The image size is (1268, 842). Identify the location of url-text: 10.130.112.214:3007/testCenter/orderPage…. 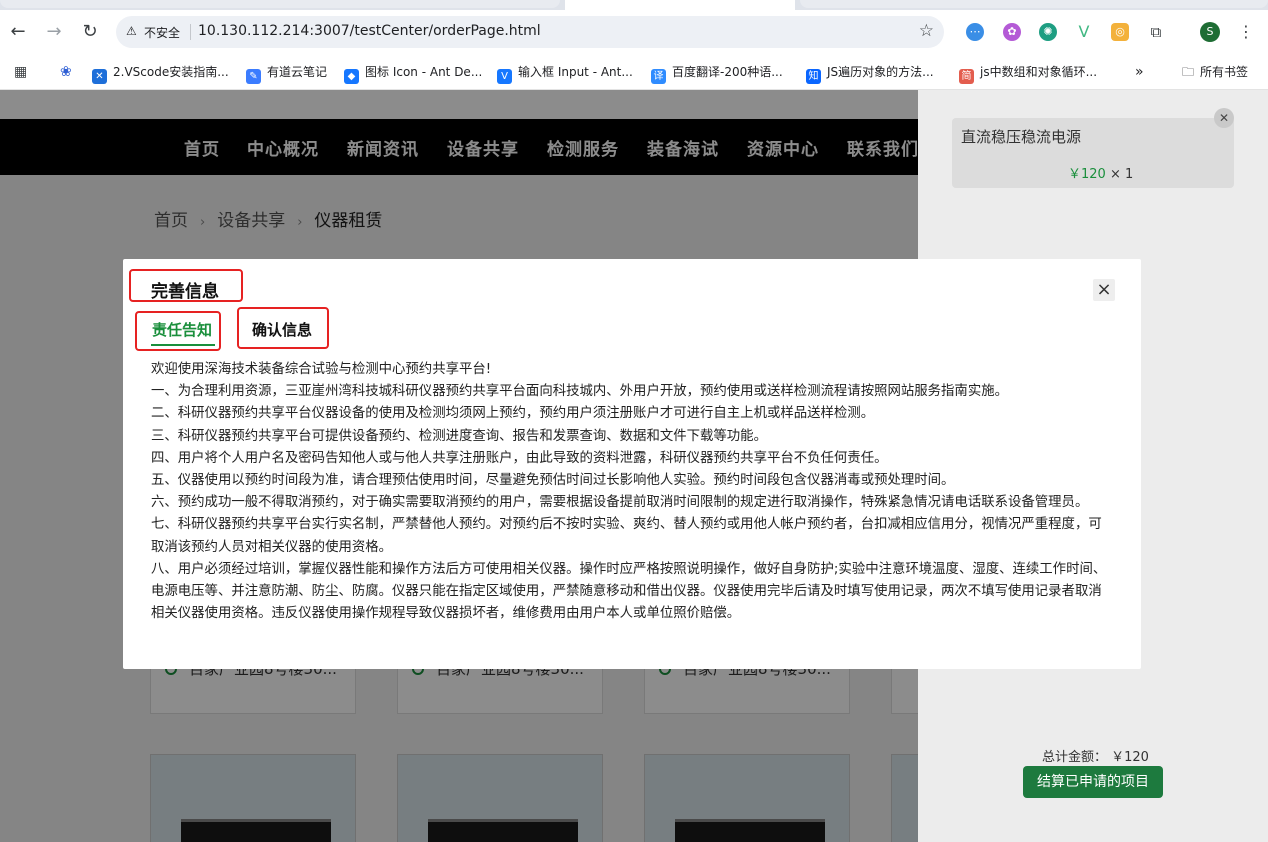
(369, 31).